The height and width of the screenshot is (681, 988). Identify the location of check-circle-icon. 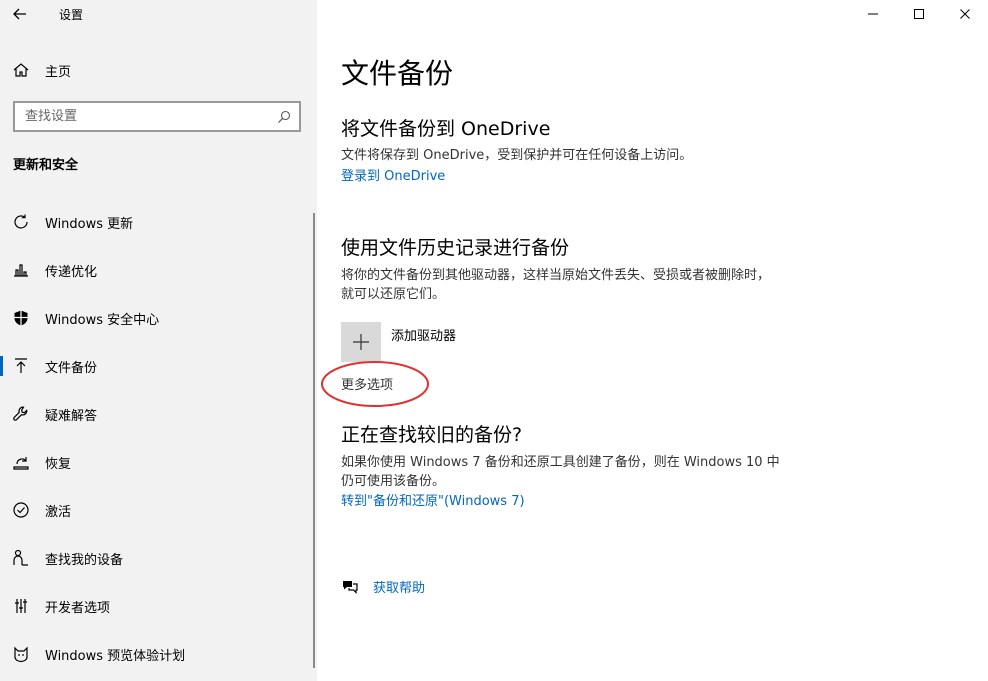
(21, 510).